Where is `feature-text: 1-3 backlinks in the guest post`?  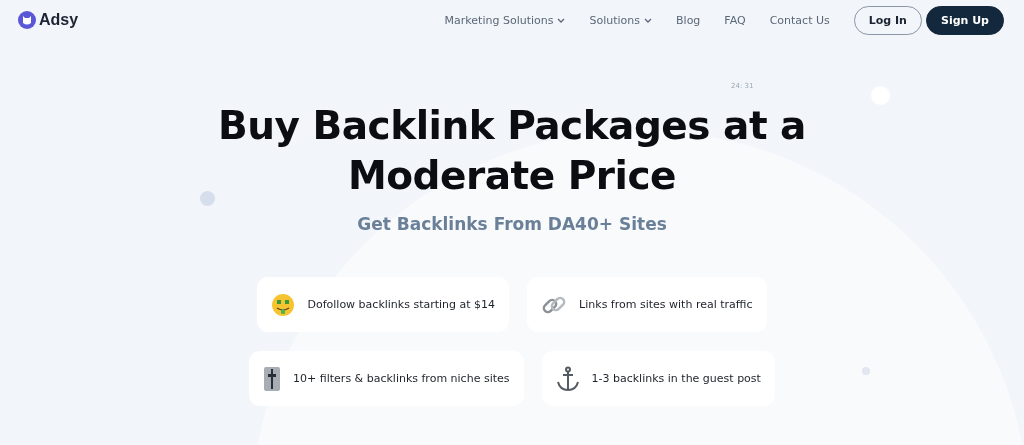
feature-text: 1-3 backlinks in the guest post is located at coordinates (676, 378).